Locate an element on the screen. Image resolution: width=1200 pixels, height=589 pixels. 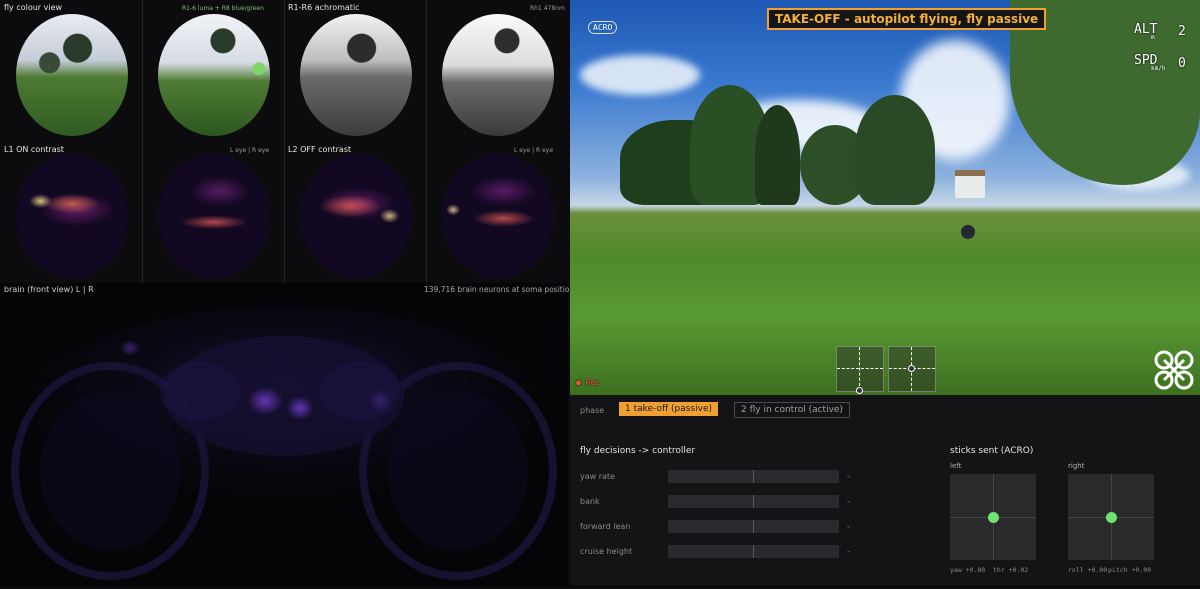
decision-value-cruise-height: - is located at coordinates (848, 551).